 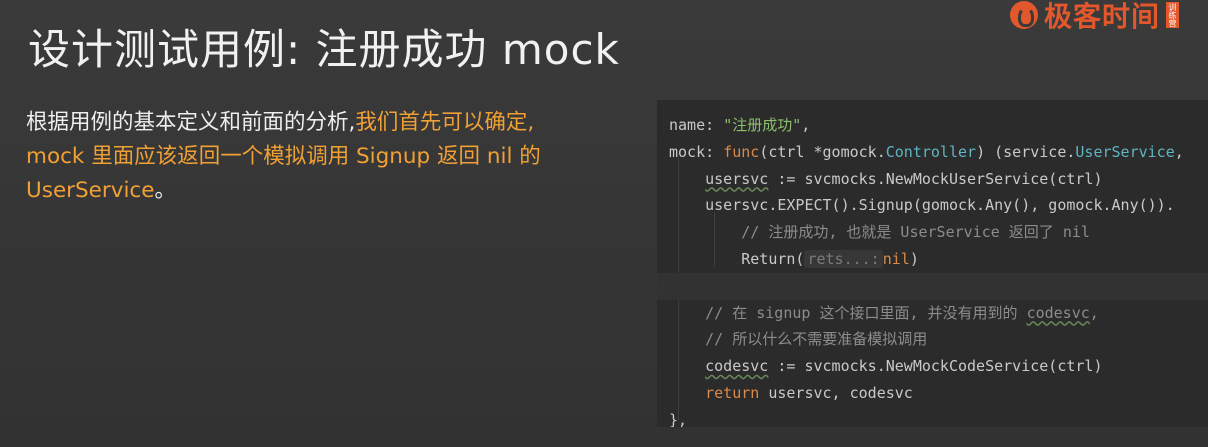 I want to click on code-line: Return(rets...: nil), so click(x=830, y=258).